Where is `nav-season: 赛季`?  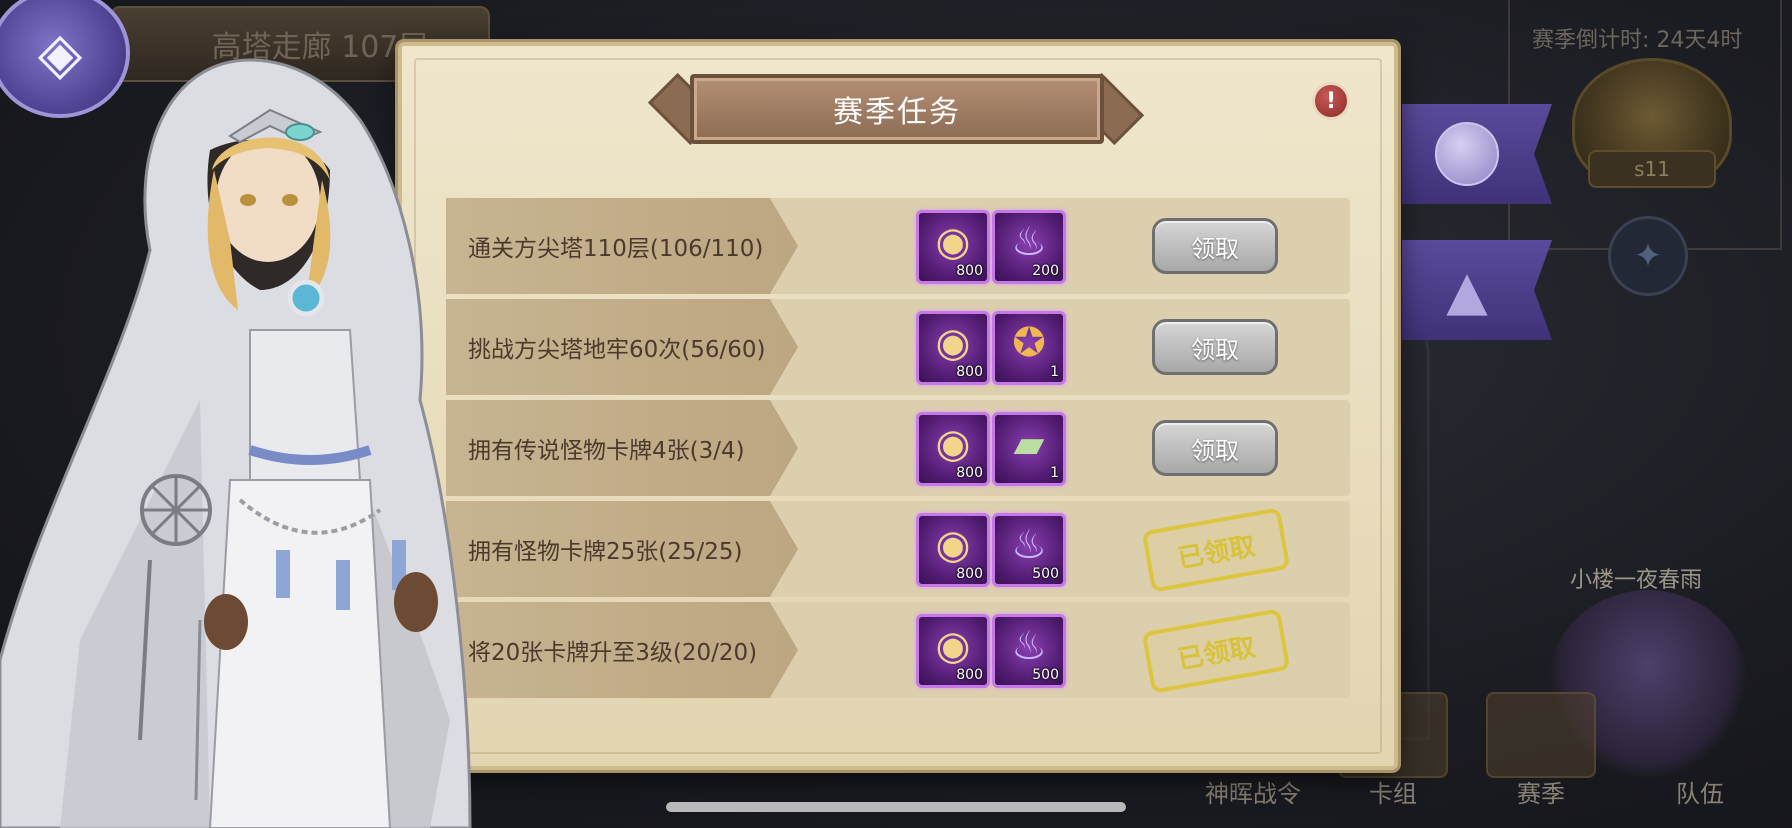
nav-season: 赛季 is located at coordinates (1541, 791).